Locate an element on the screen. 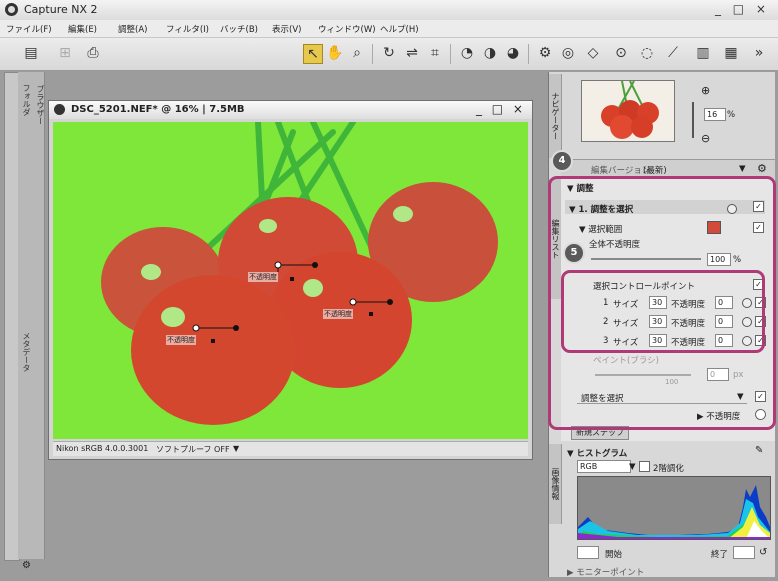 Image resolution: width=778 pixels, height=581 pixels. window-controls: _ □ × is located at coordinates (742, 9).